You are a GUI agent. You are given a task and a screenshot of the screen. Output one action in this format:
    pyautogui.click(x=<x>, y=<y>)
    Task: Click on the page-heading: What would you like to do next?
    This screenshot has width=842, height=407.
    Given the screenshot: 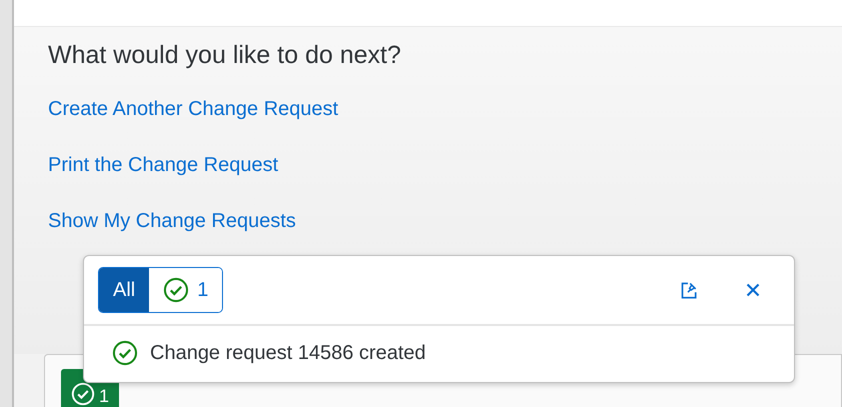 What is the action you would take?
    pyautogui.click(x=224, y=55)
    